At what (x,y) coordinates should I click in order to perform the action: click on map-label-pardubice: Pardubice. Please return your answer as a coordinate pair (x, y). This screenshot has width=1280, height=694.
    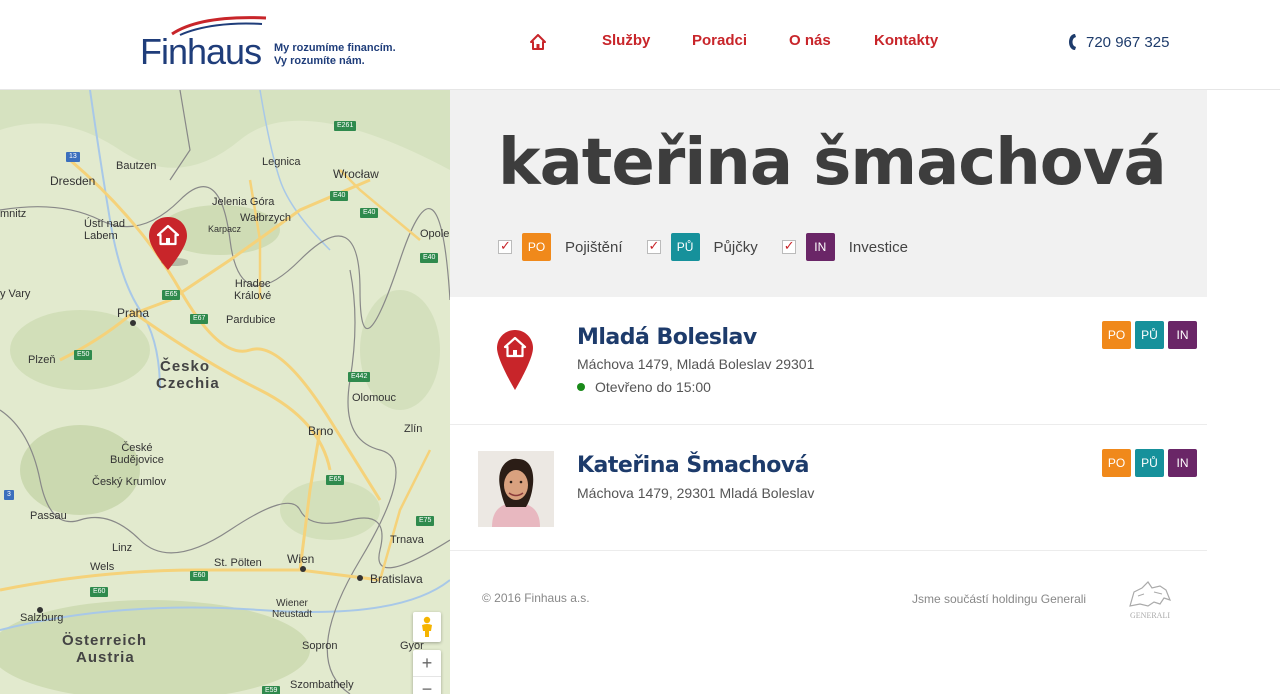
    Looking at the image, I should click on (251, 320).